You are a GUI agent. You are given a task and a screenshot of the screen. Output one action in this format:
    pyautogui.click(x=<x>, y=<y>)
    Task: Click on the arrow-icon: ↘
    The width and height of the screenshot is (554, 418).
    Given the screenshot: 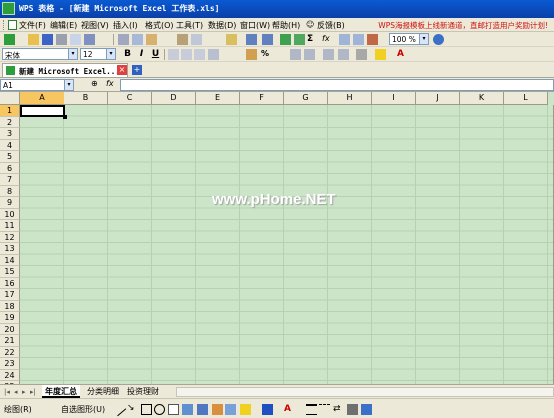 What is the action you would take?
    pyautogui.click(x=132, y=408)
    